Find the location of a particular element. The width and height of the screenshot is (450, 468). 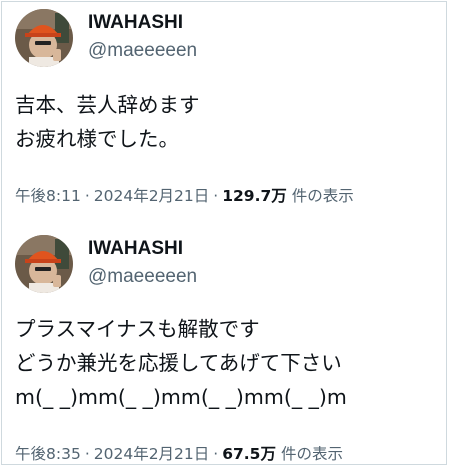

view-count: 67.5万 is located at coordinates (249, 454).